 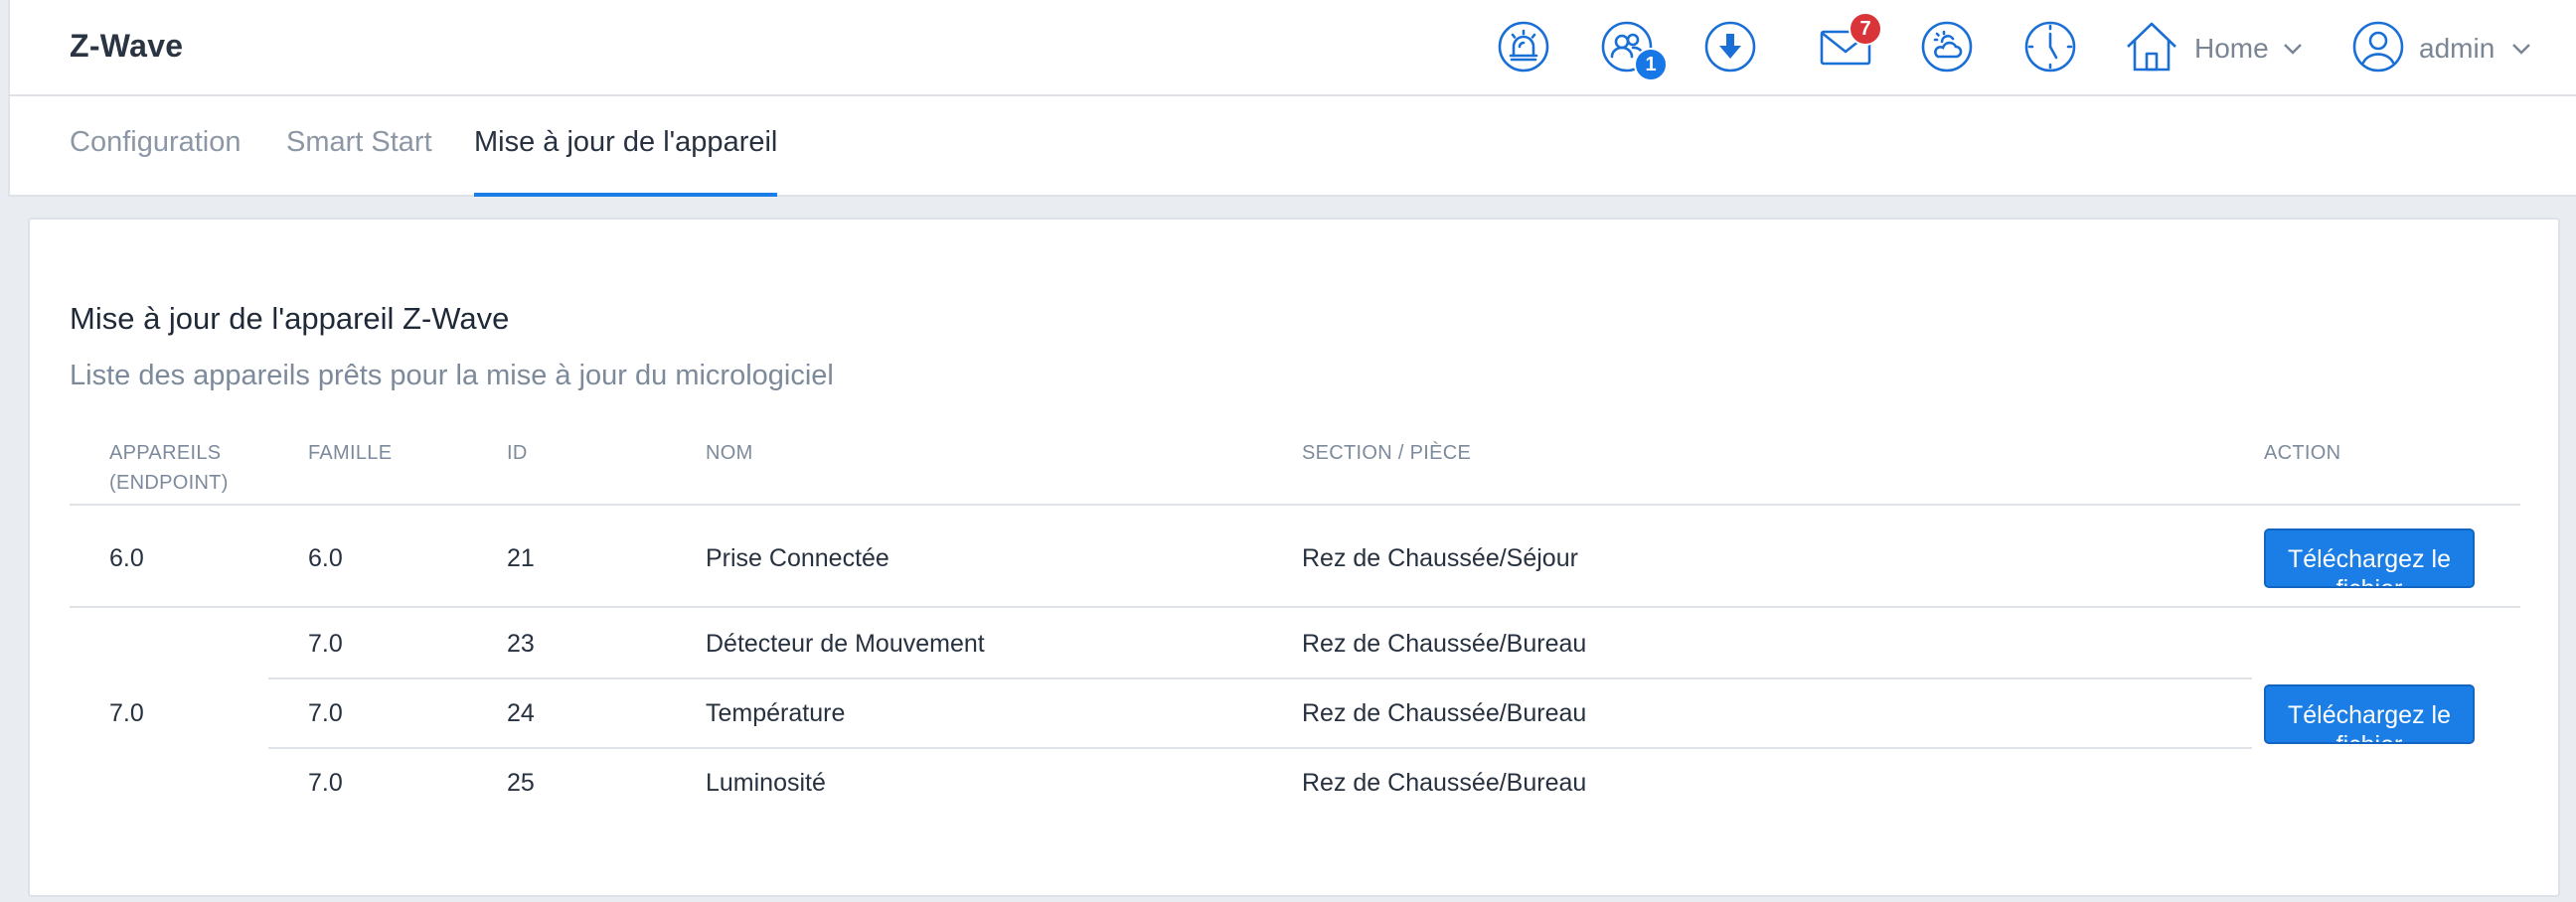 I want to click on id-cell: 21, so click(x=521, y=558).